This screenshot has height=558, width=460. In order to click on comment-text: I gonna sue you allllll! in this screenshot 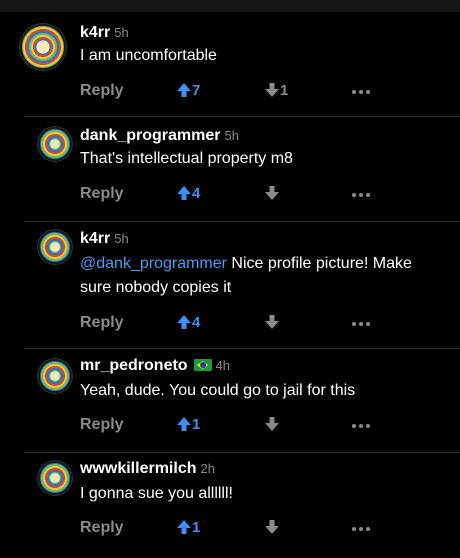, I will do `click(156, 493)`.